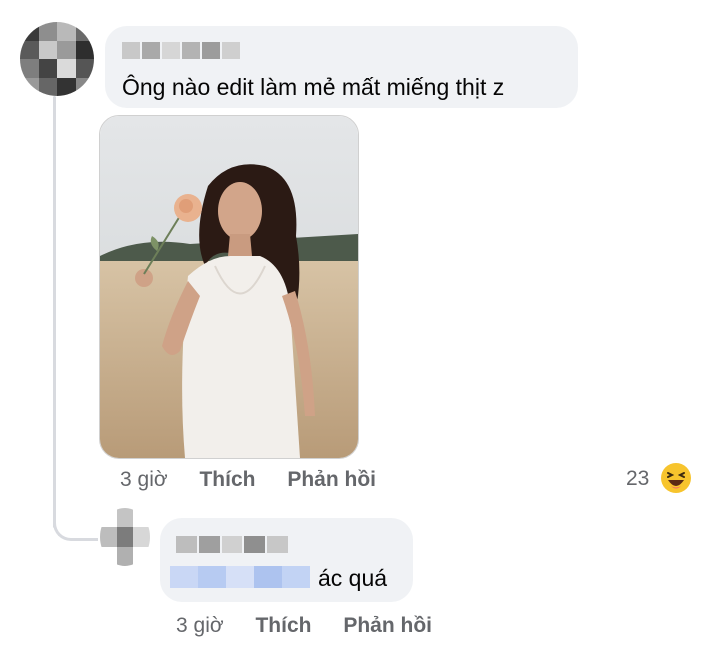 The image size is (710, 655). What do you see at coordinates (181, 50) in the screenshot?
I see `commenter-name-blurred` at bounding box center [181, 50].